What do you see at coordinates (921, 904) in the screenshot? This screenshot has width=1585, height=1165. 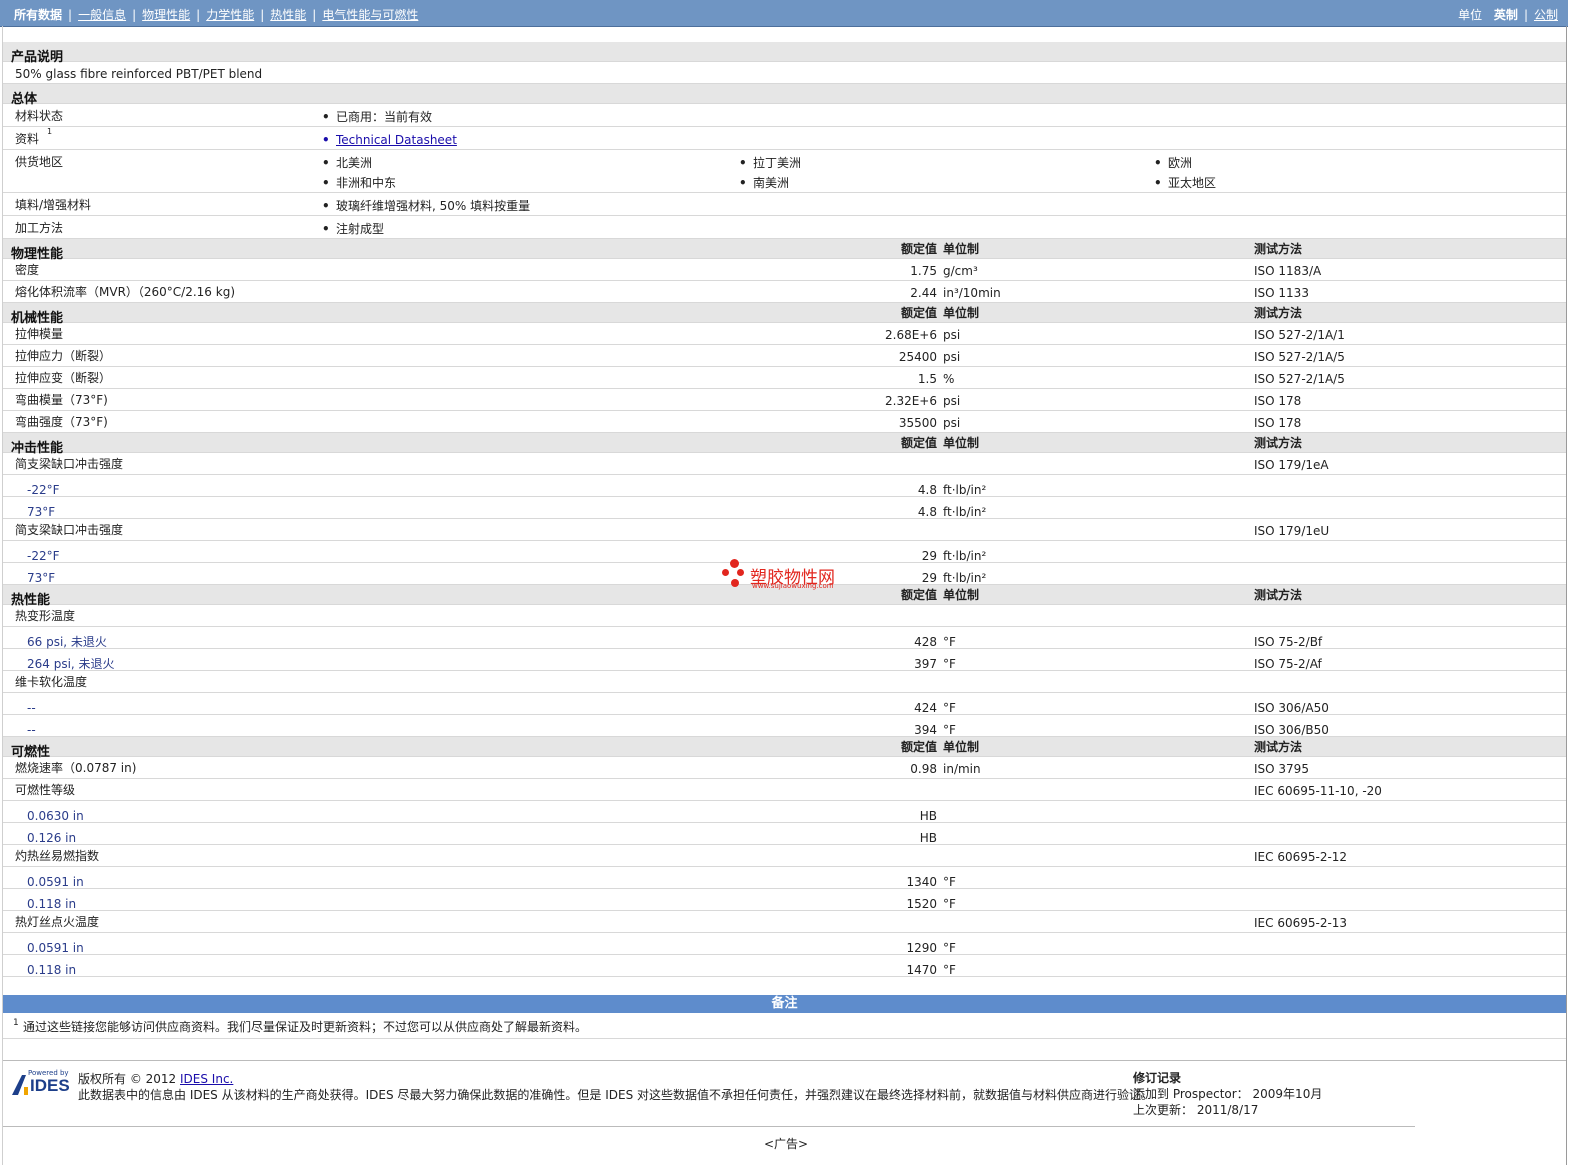 I see `nominal-value: 1520` at bounding box center [921, 904].